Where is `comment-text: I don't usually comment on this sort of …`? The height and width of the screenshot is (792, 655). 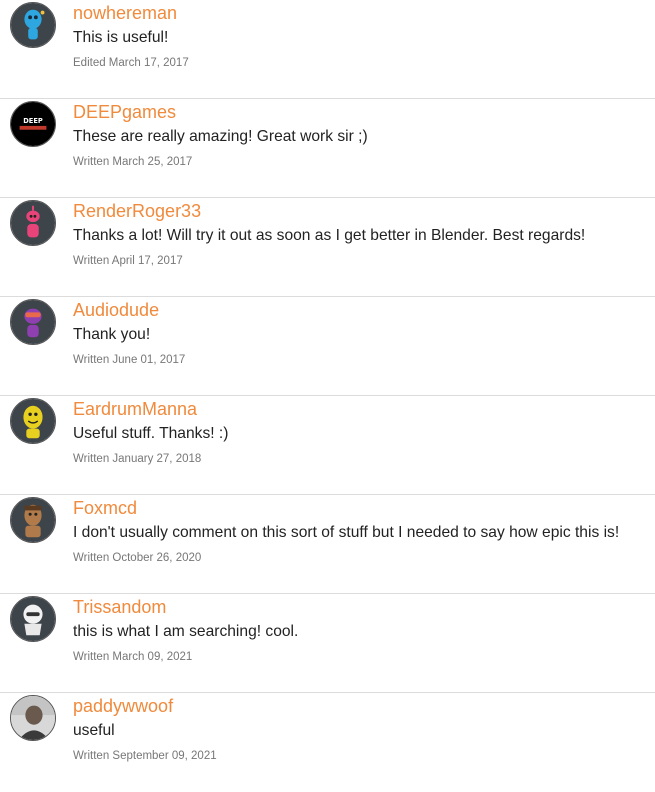
comment-text: I don't usually comment on this sort of … is located at coordinates (346, 532).